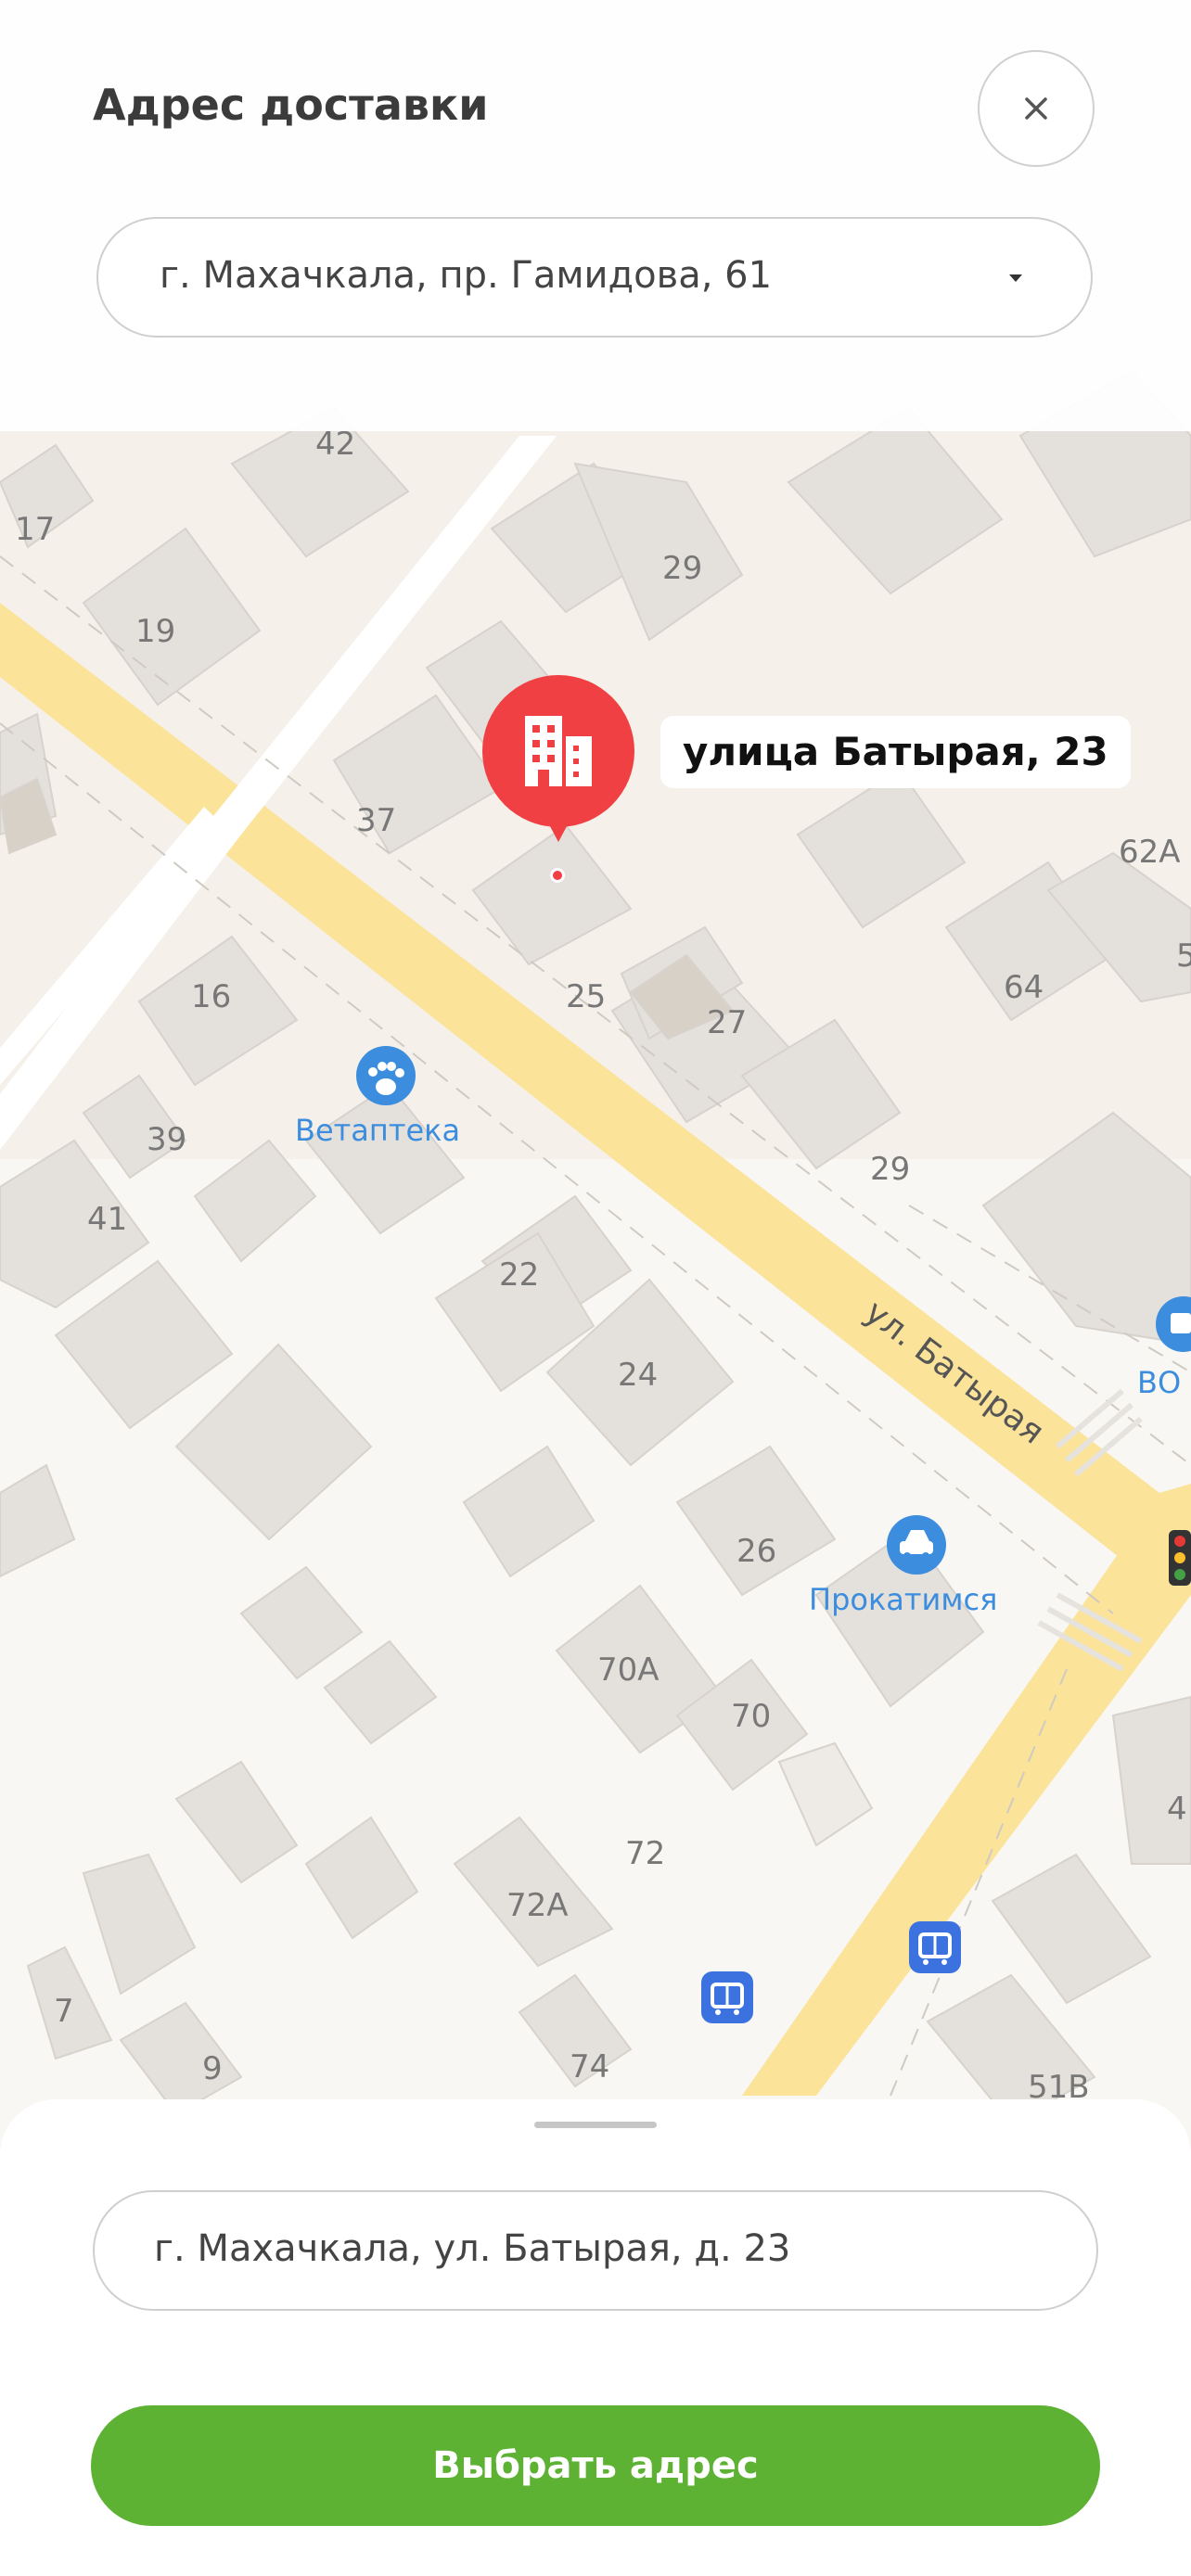 Image resolution: width=1191 pixels, height=2576 pixels. Describe the element at coordinates (1150, 853) in the screenshot. I see `house-number: 62А` at that location.